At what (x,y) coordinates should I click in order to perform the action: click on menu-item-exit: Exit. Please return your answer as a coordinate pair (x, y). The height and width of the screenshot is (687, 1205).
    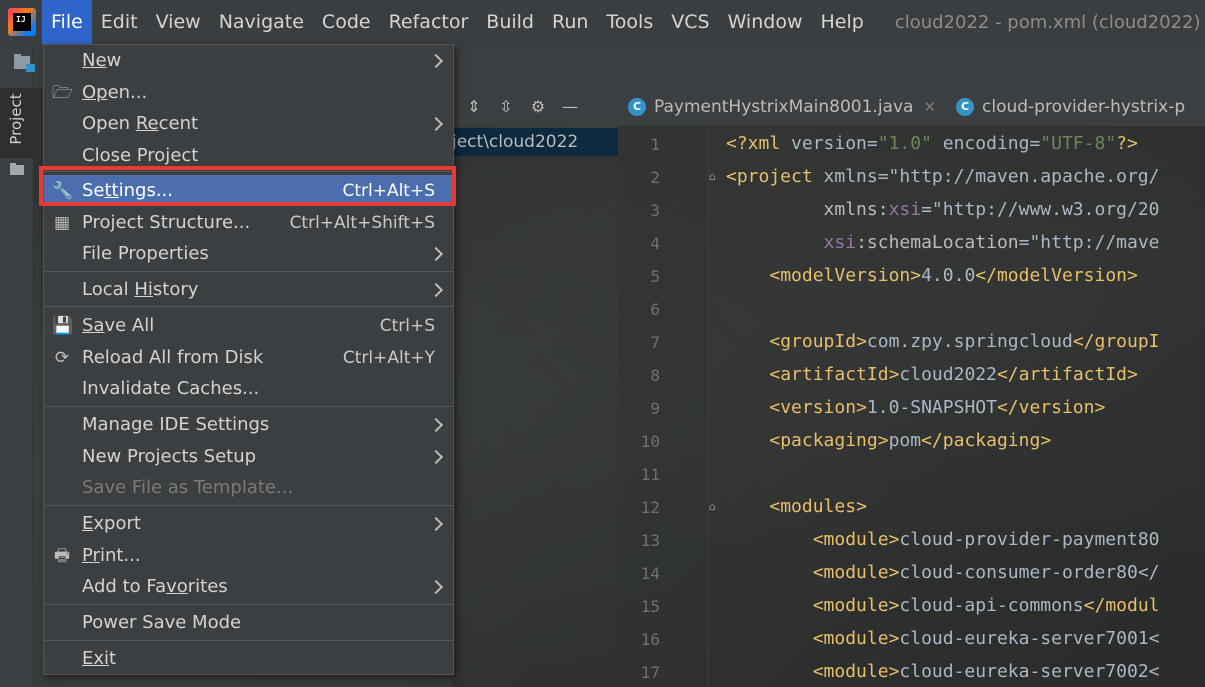
    Looking at the image, I should click on (248, 658).